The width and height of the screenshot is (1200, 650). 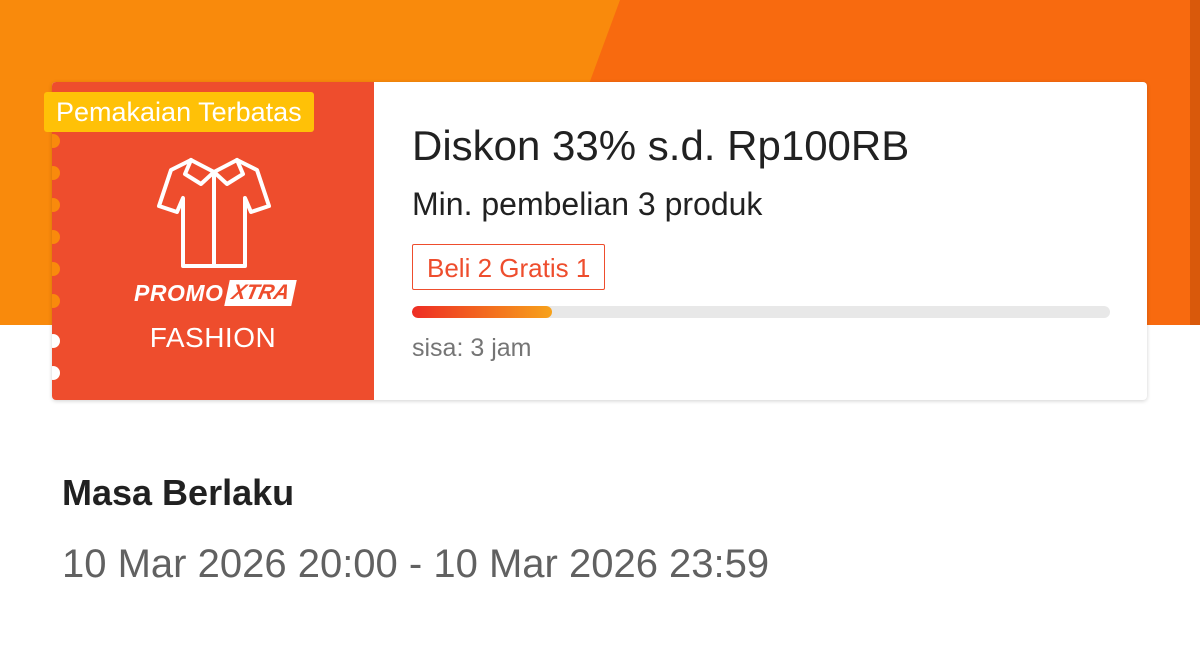 What do you see at coordinates (482, 312) in the screenshot?
I see `usage-progress-fill` at bounding box center [482, 312].